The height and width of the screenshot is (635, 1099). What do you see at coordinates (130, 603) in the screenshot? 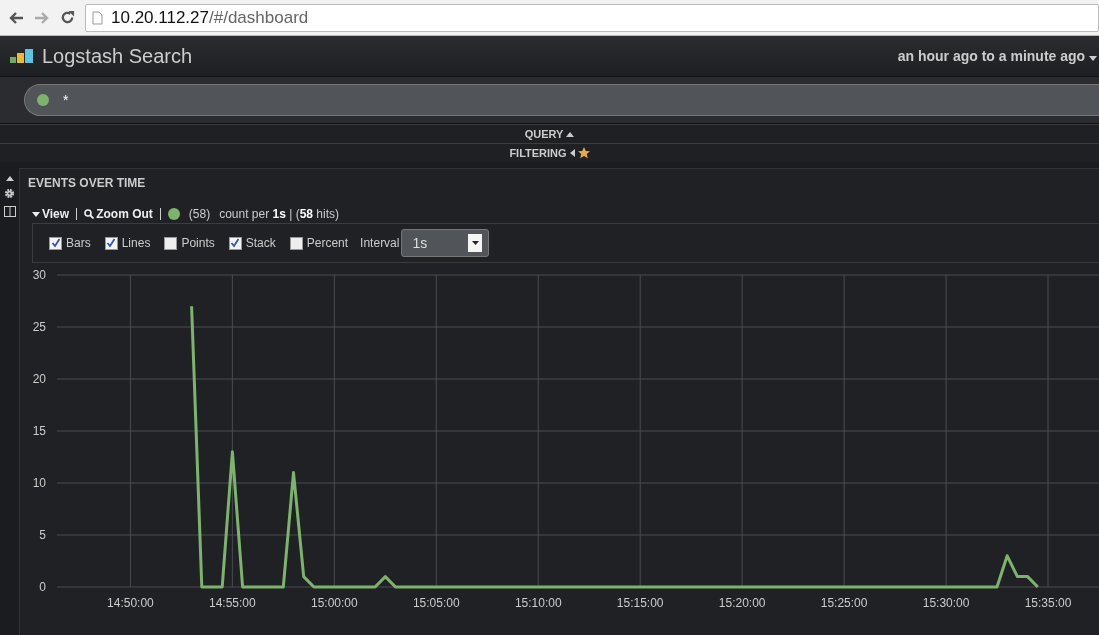
I see `x-axis-label: 14:50:00` at bounding box center [130, 603].